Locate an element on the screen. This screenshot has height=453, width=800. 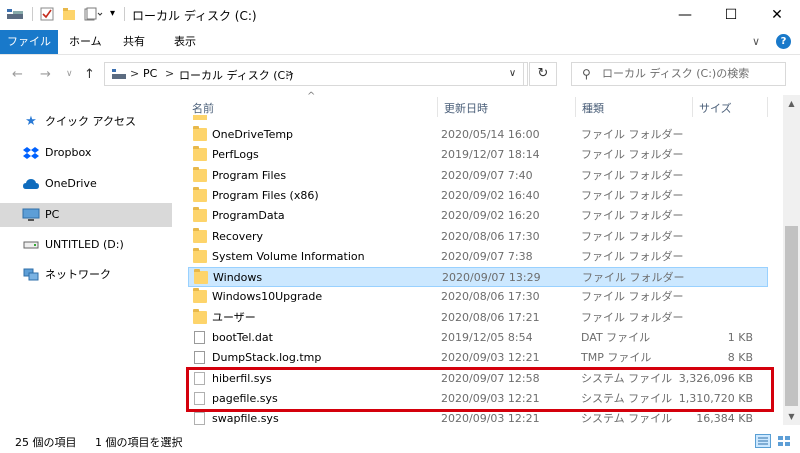
scroll-up-icon: ▲ is located at coordinates (791, 103).